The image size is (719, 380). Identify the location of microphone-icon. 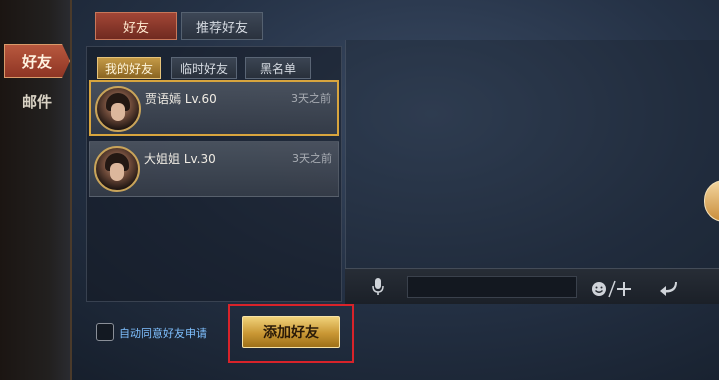
(378, 287).